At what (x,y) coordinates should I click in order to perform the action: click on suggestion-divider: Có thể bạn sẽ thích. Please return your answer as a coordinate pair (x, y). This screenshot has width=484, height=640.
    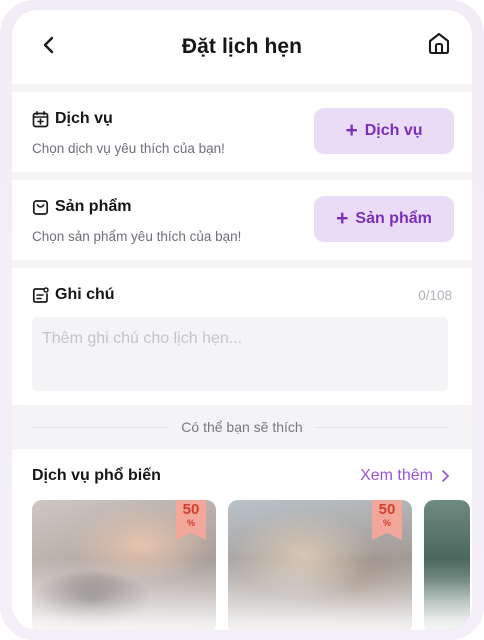
    Looking at the image, I should click on (242, 427).